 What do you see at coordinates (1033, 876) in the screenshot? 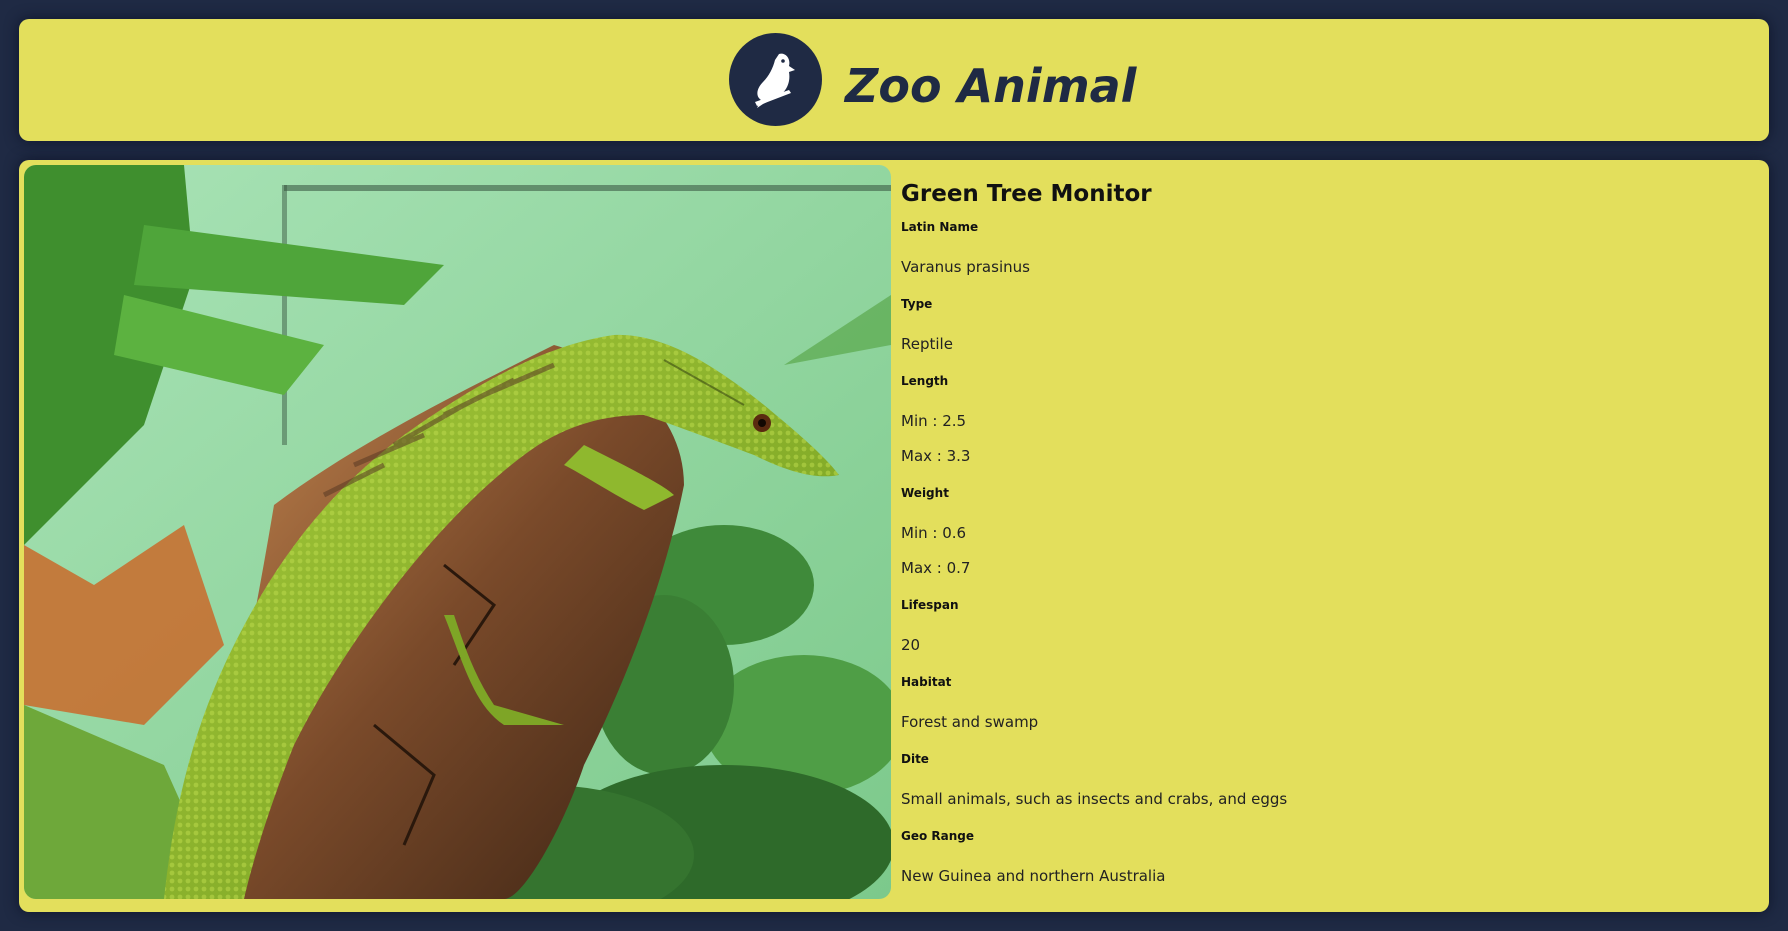
I see `geo-range-value: New Guinea and northern Australia` at bounding box center [1033, 876].